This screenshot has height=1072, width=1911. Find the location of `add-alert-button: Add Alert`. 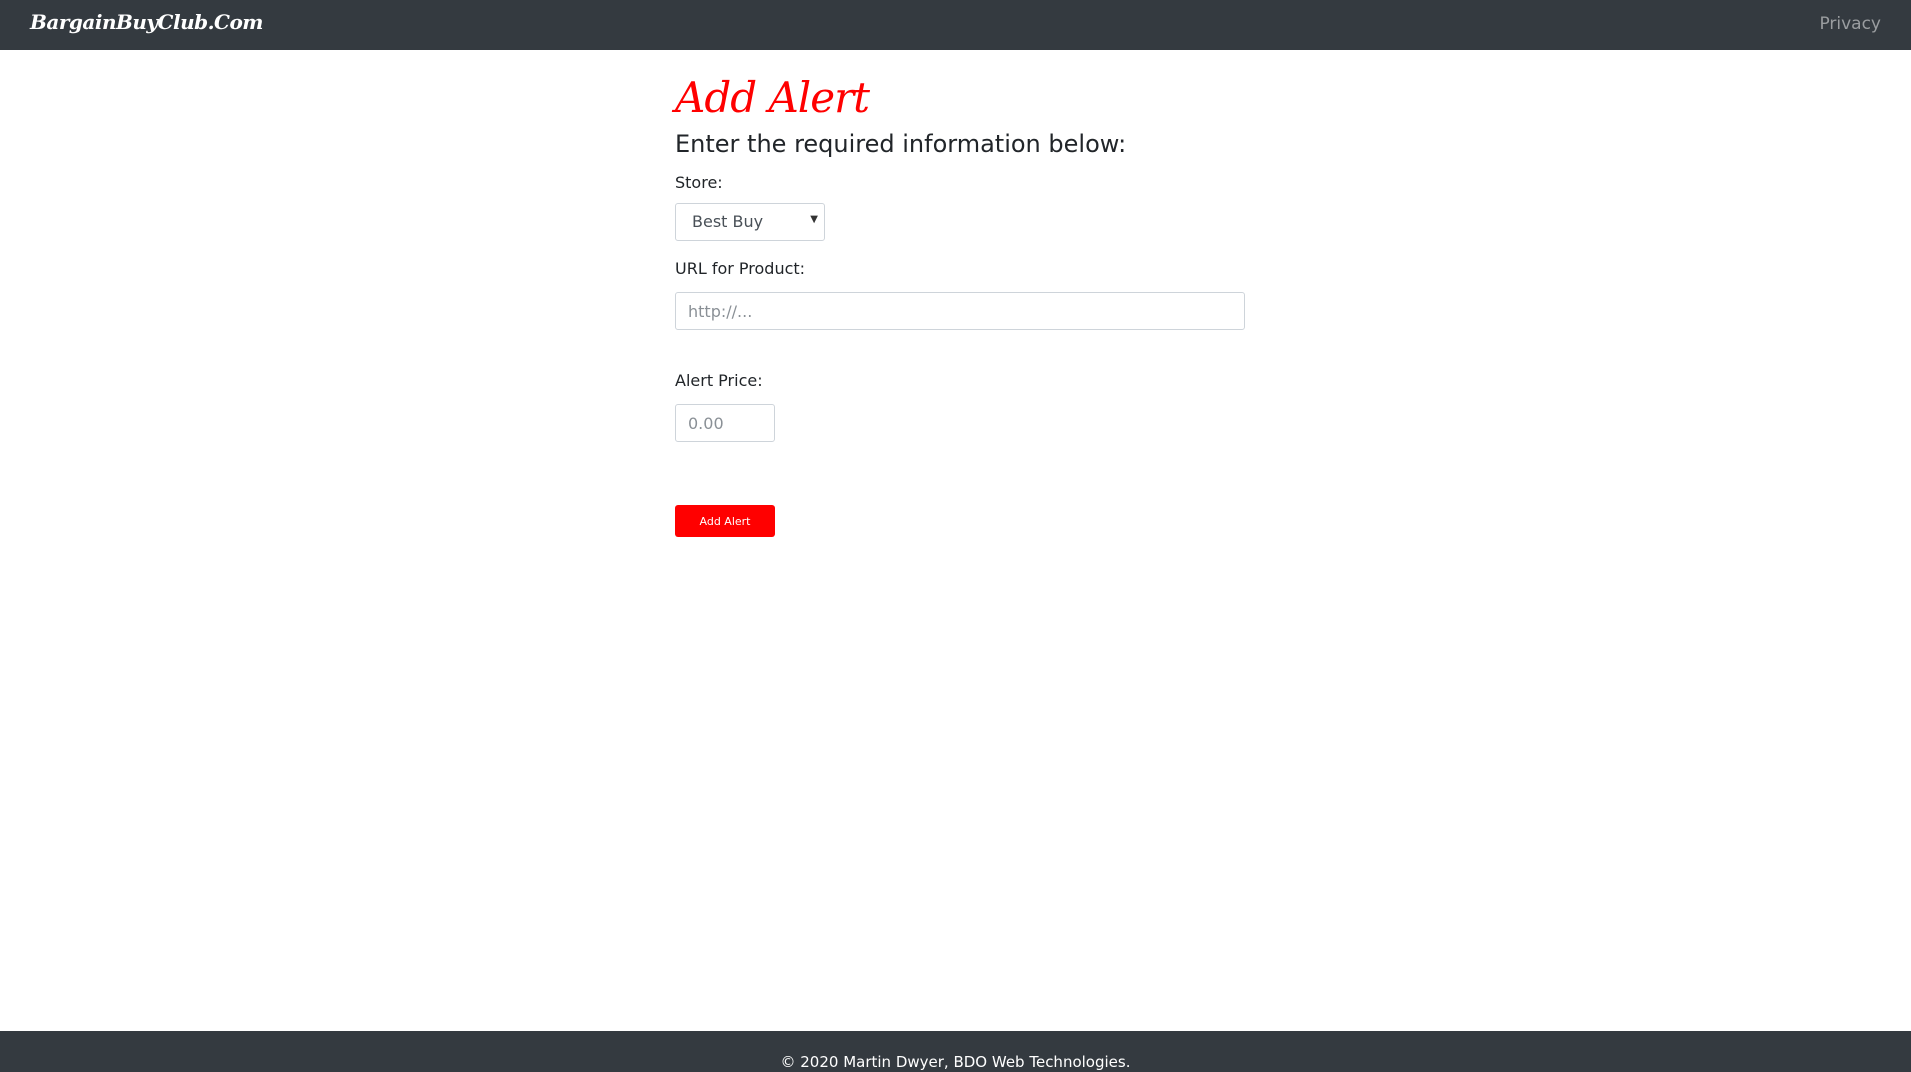

add-alert-button: Add Alert is located at coordinates (725, 521).